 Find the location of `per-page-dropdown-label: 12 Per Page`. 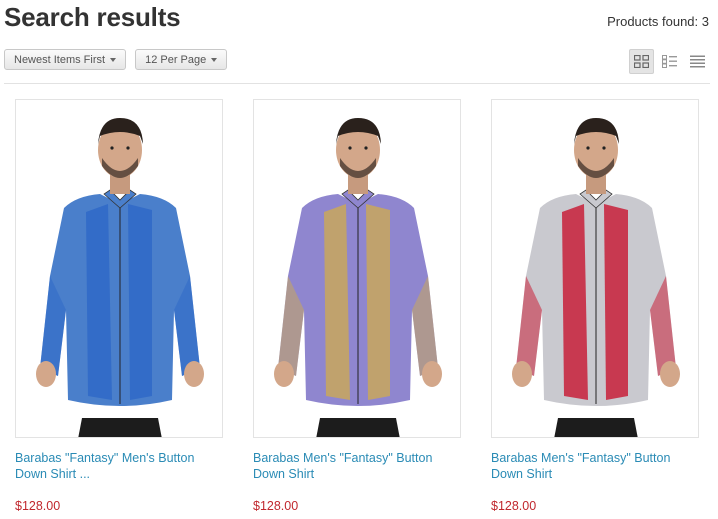

per-page-dropdown-label: 12 Per Page is located at coordinates (176, 59).